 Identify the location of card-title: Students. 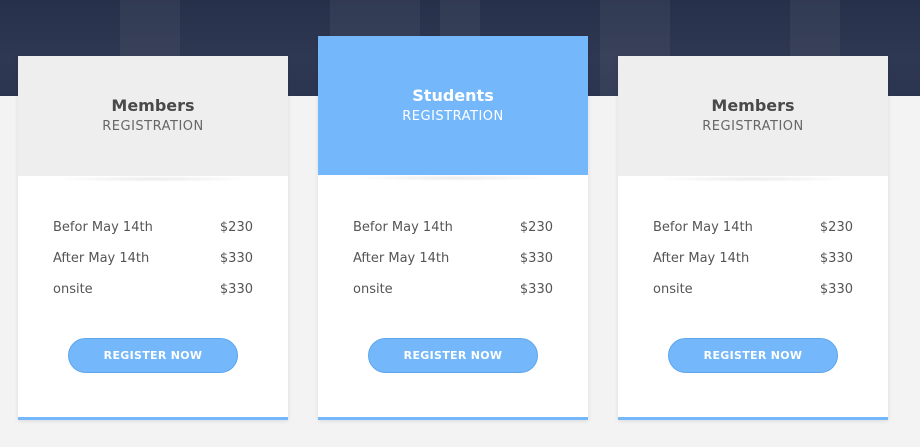
(453, 95).